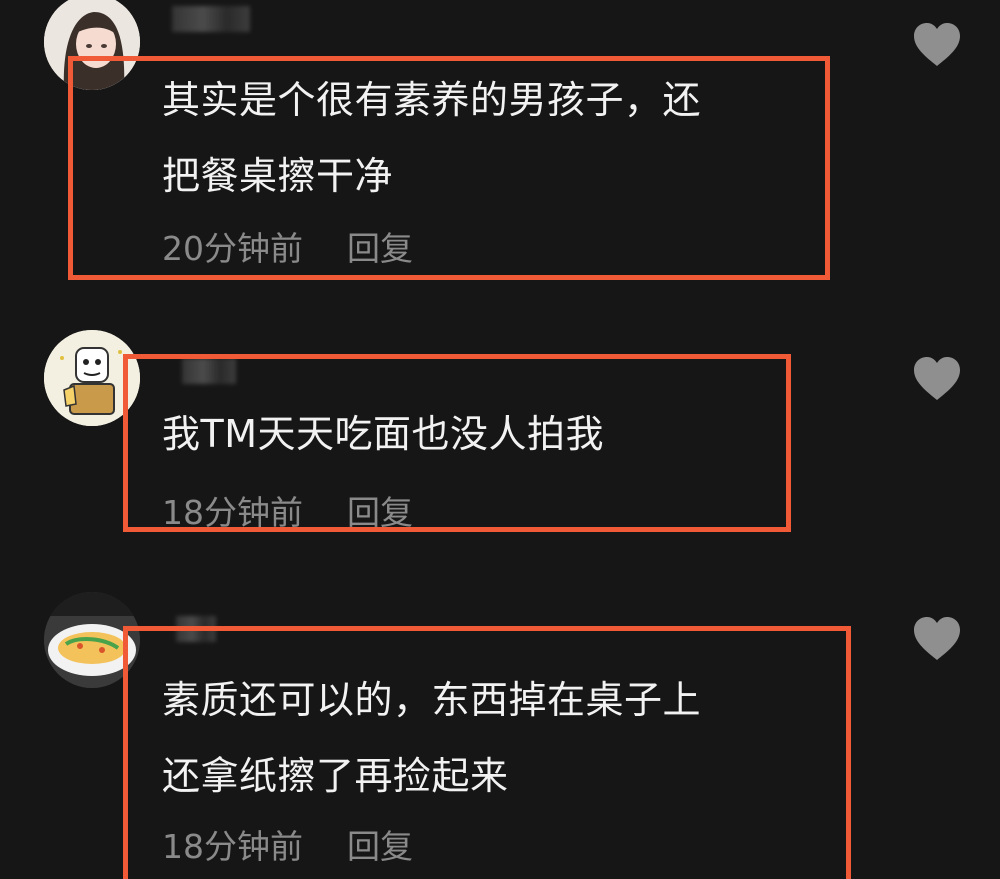  I want to click on avatar-girl-illustration, so click(92, 45).